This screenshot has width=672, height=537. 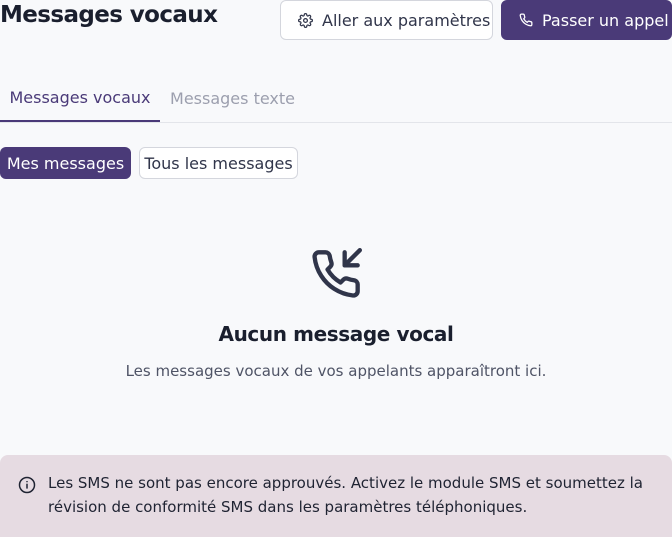 What do you see at coordinates (336, 334) in the screenshot?
I see `empty-state-title: Aucun message vocal` at bounding box center [336, 334].